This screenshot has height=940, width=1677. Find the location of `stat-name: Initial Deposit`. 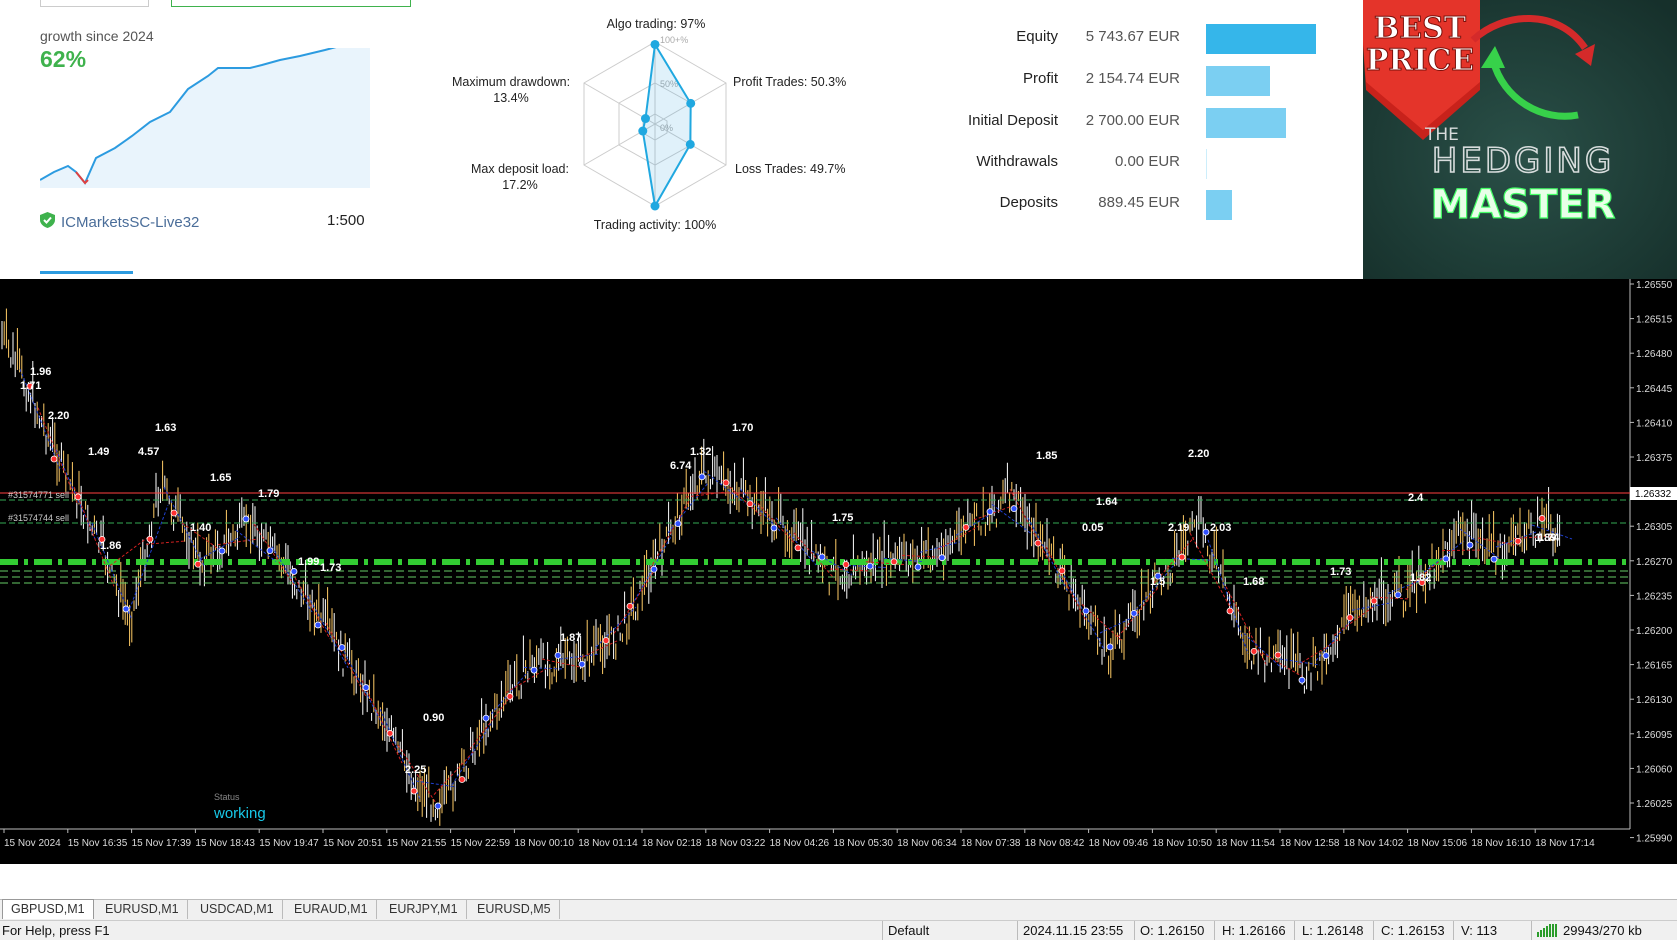

stat-name: Initial Deposit is located at coordinates (1012, 120).